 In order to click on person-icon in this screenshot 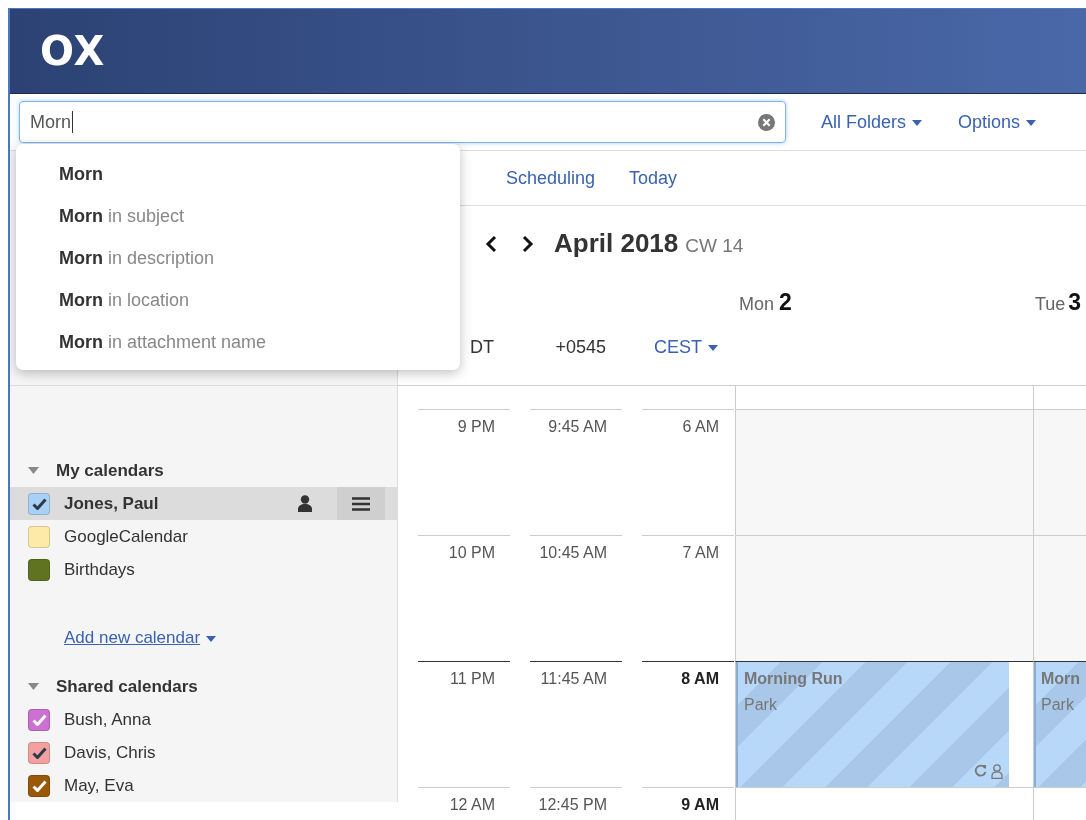, I will do `click(305, 503)`.